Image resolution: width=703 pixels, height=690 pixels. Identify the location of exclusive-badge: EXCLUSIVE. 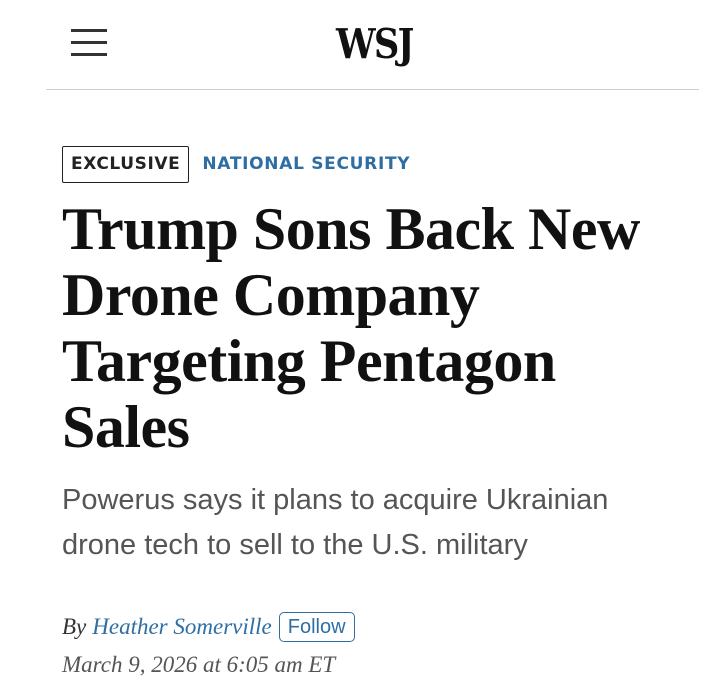
(126, 164).